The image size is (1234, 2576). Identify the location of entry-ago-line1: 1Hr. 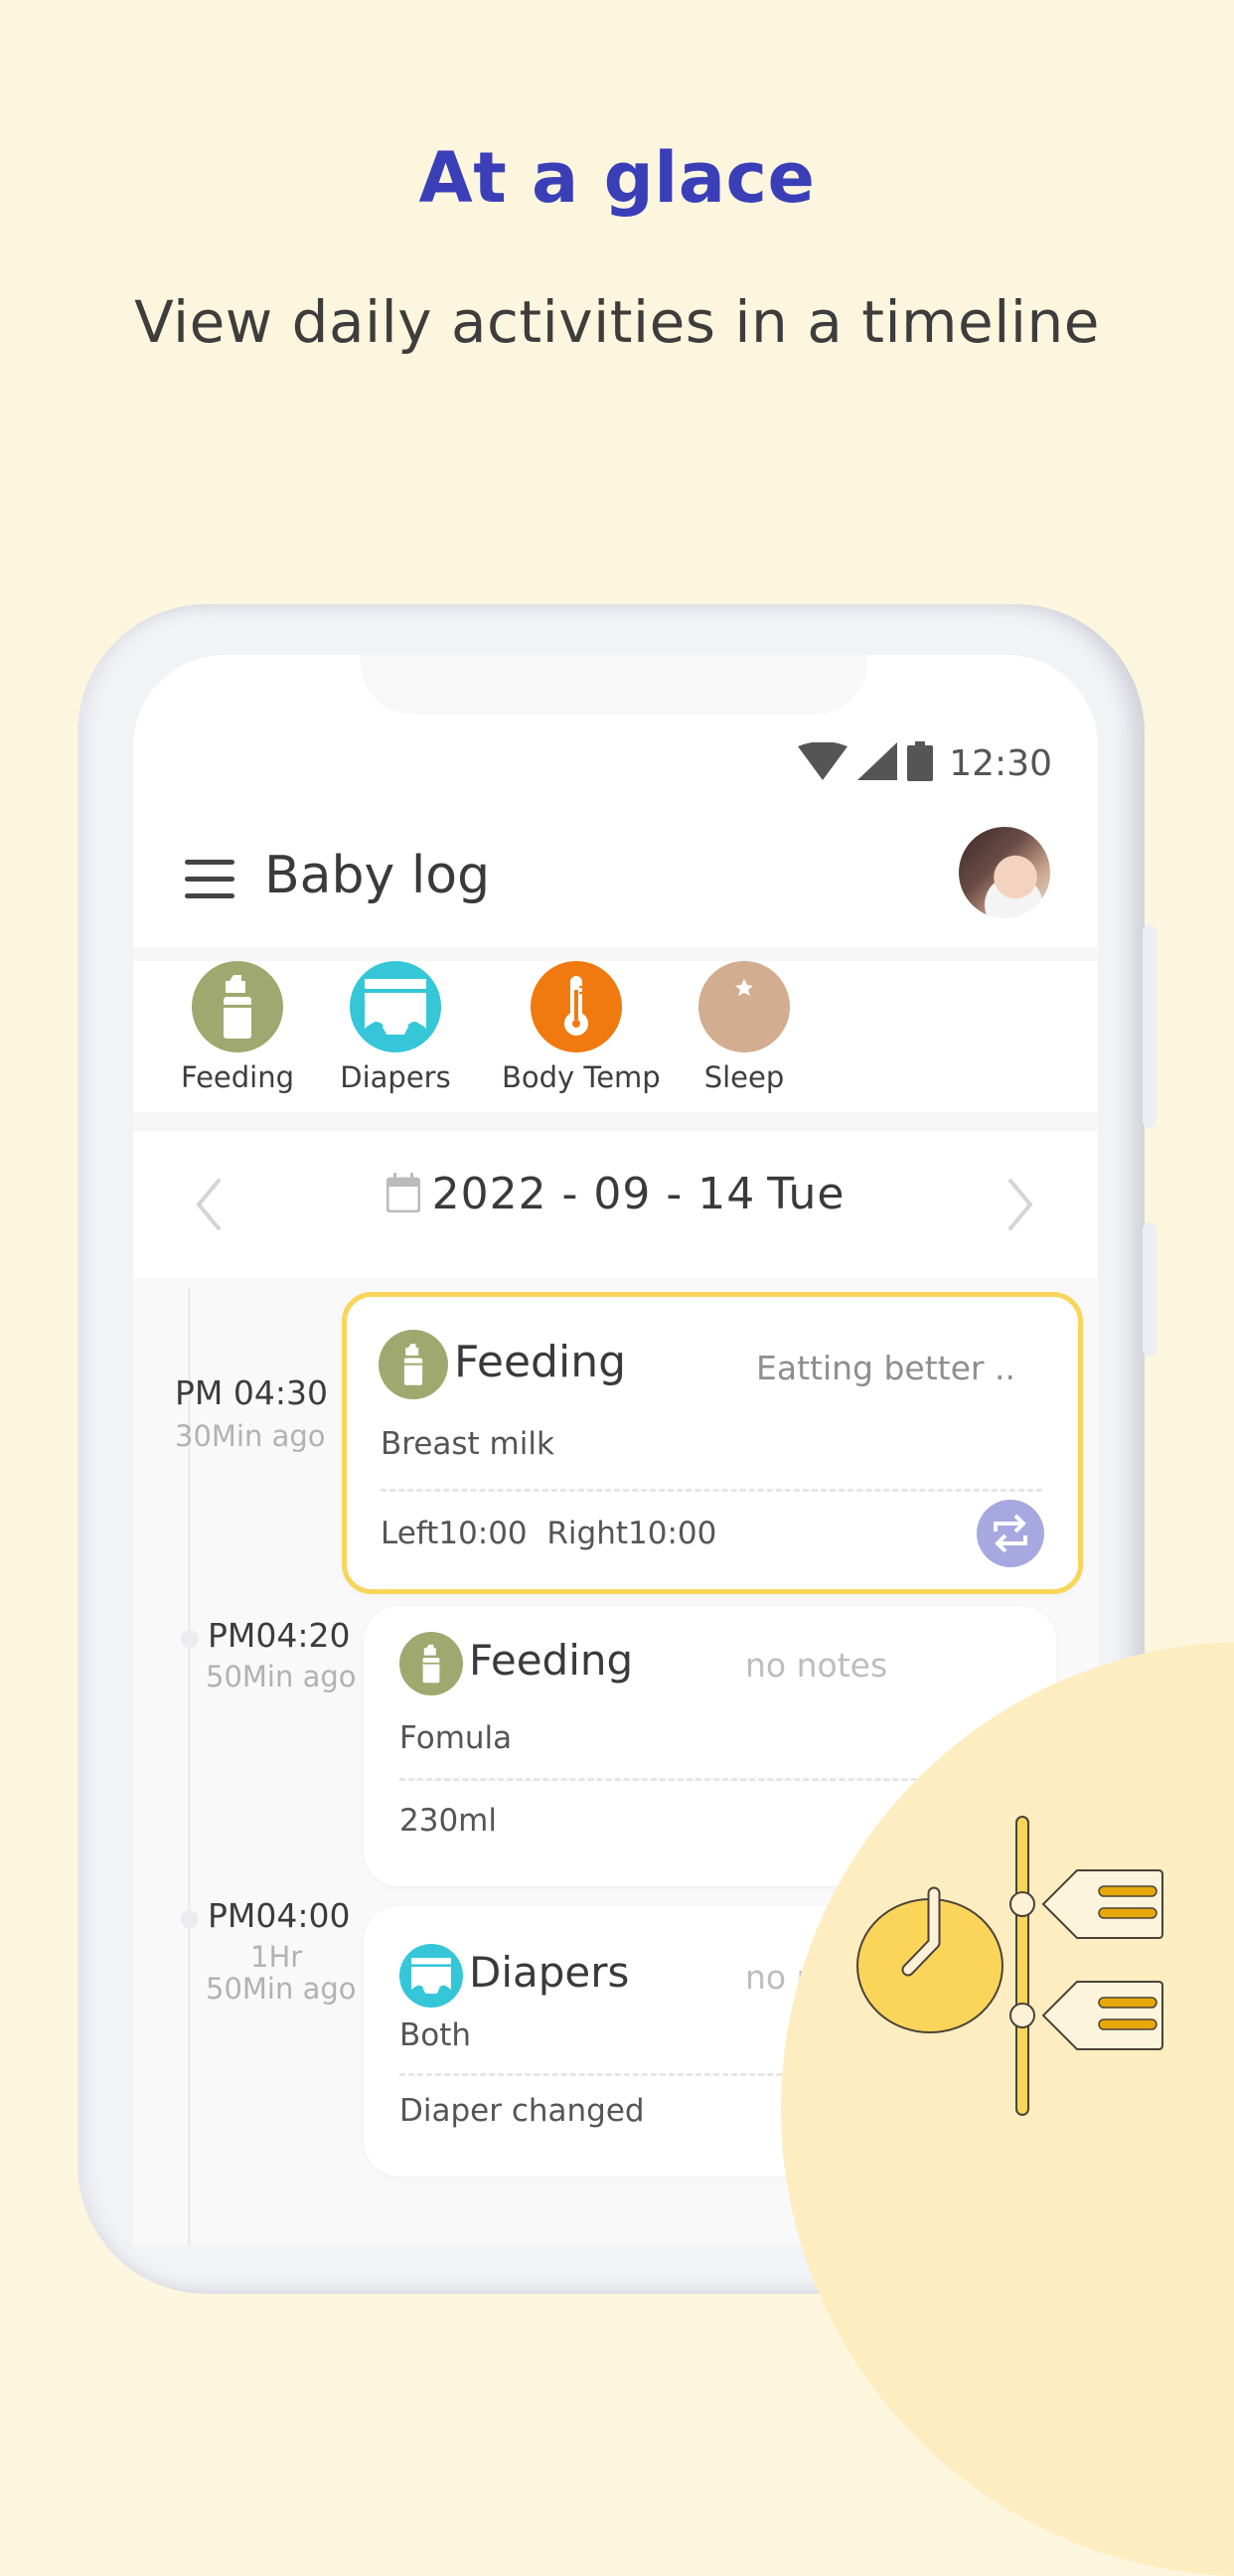
(276, 1957).